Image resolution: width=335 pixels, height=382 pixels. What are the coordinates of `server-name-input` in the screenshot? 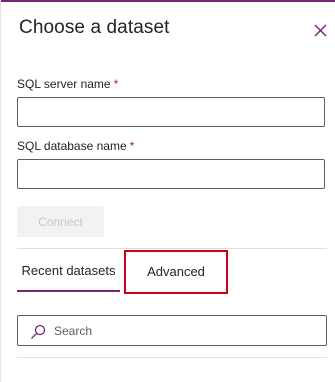 It's located at (171, 112).